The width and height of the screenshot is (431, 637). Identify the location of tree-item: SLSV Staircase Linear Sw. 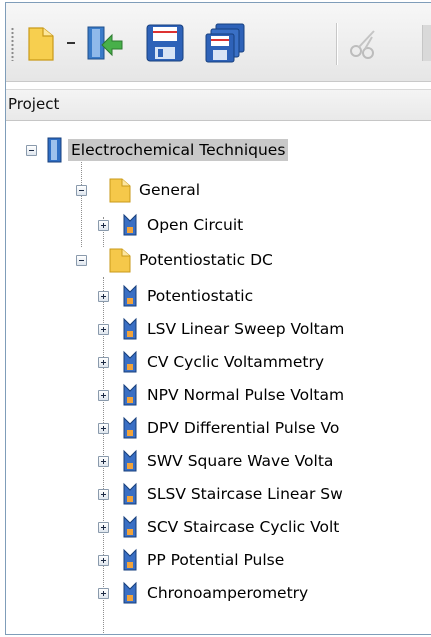
(219, 494).